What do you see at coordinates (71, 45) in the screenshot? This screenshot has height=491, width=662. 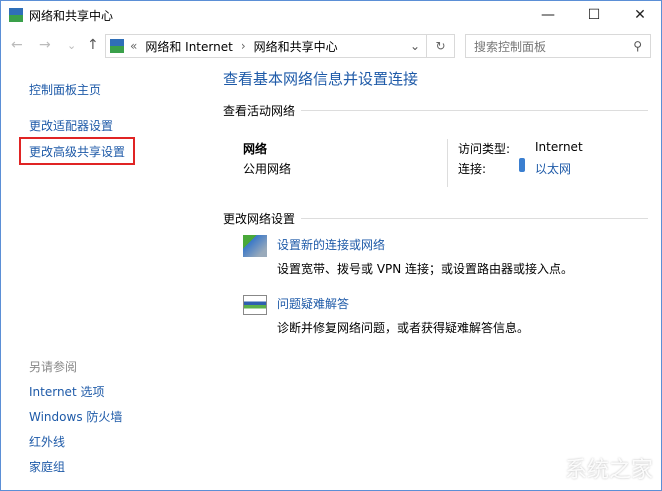 I see `recent-locations-button: ⌄` at bounding box center [71, 45].